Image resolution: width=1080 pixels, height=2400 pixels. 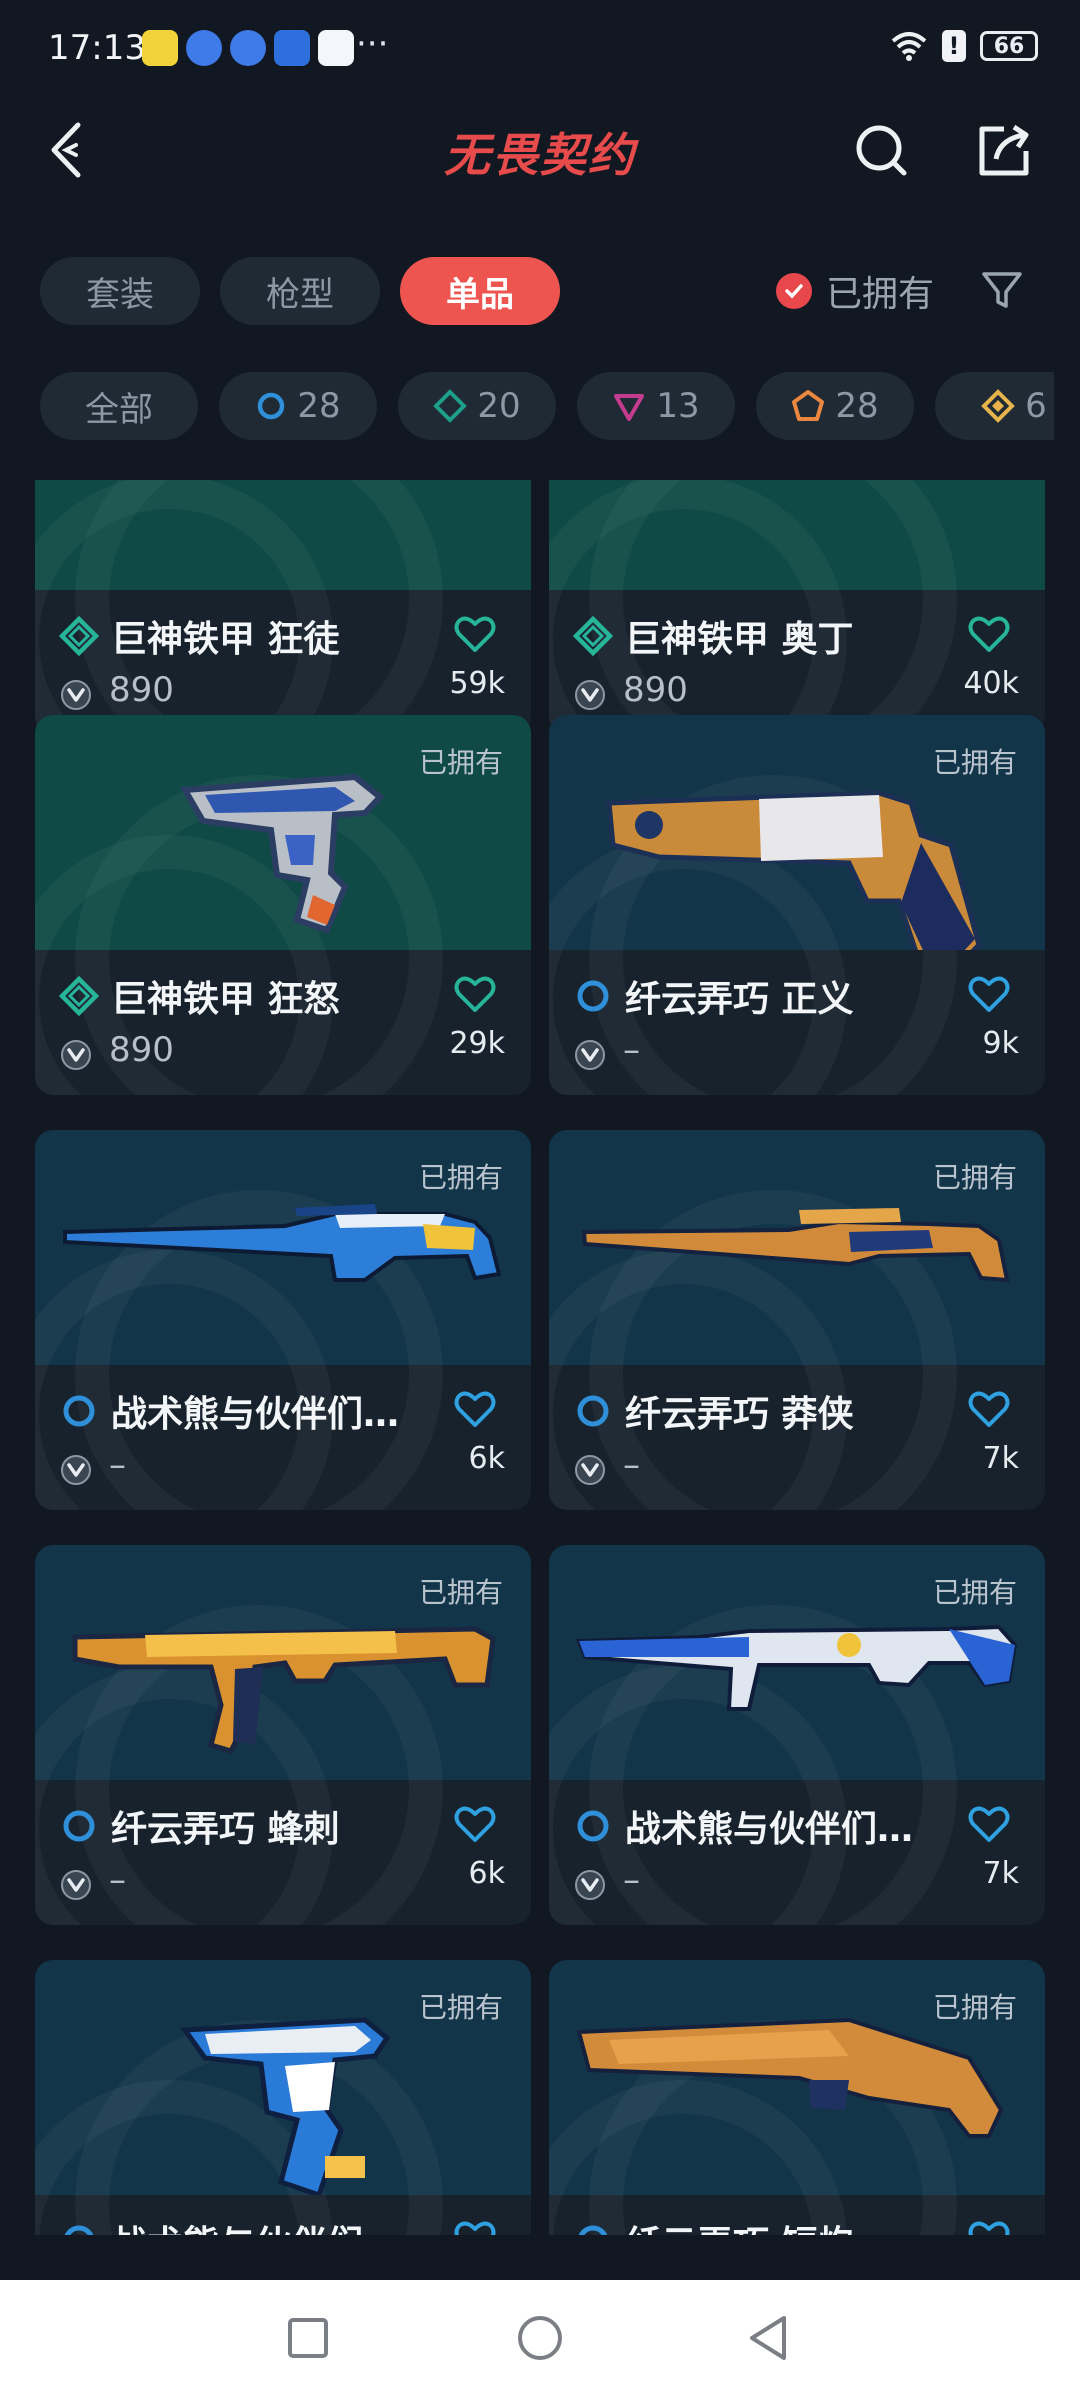 What do you see at coordinates (1036, 406) in the screenshot?
I see `rarity-chip-count: 6` at bounding box center [1036, 406].